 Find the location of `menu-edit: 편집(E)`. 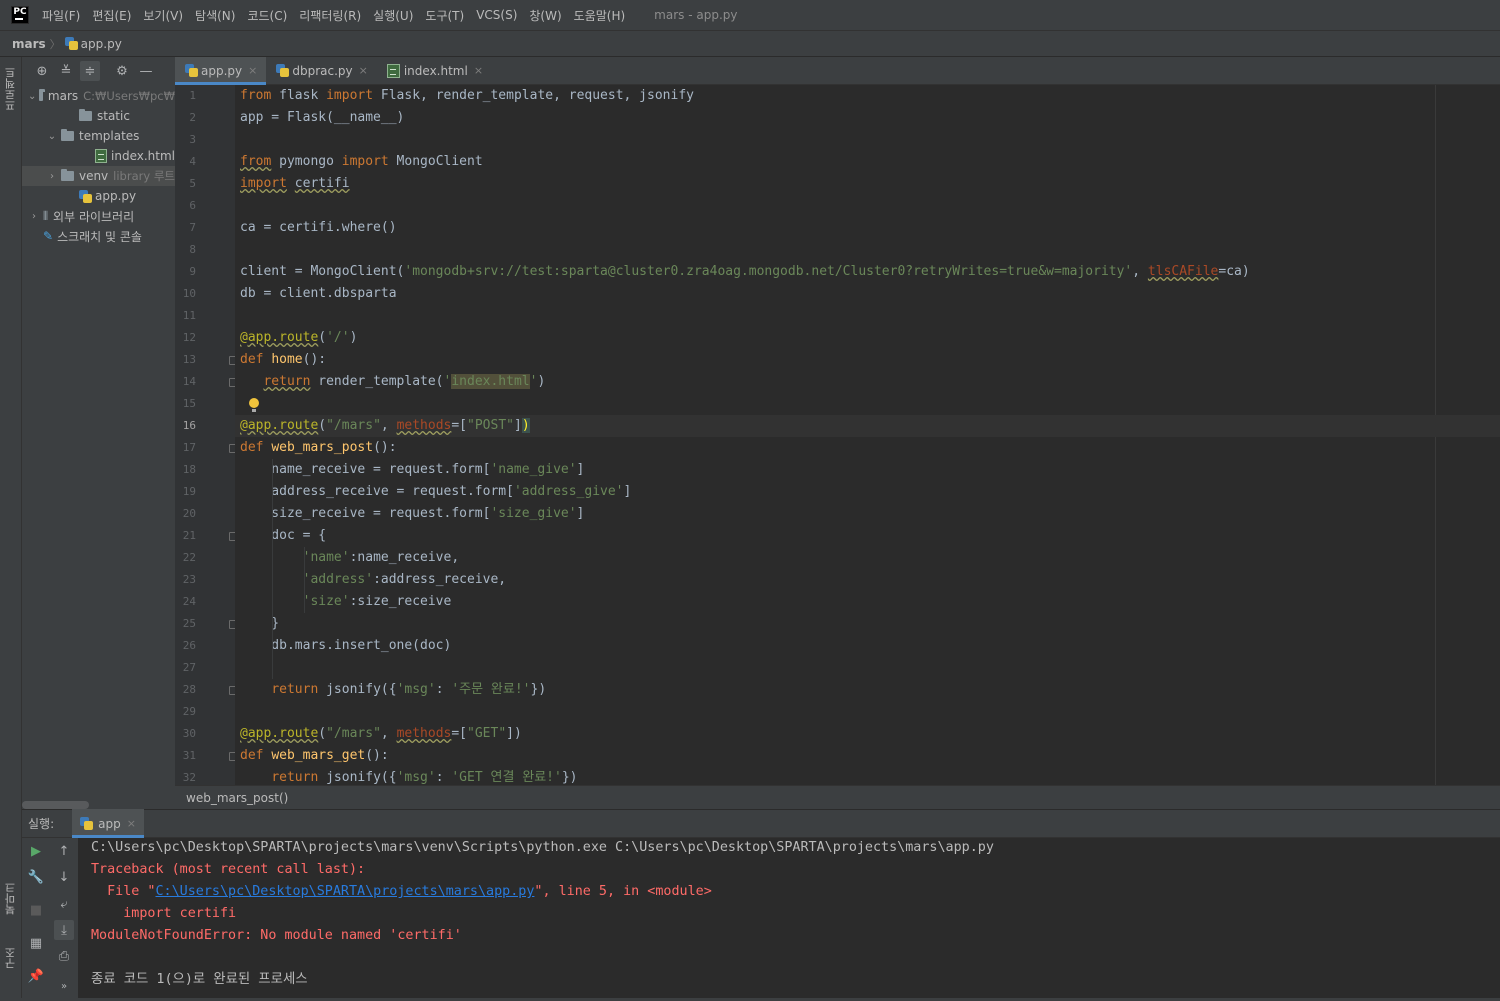

menu-edit: 편집(E) is located at coordinates (111, 15).